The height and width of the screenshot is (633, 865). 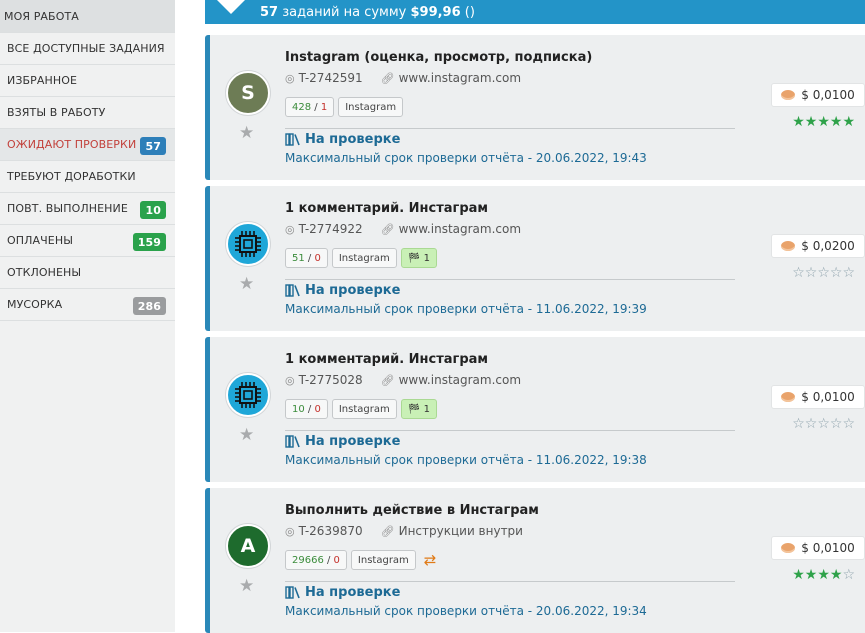 I want to click on sidebar-item-5: ТРЕБУЮТ ДОРАБОТКИ, so click(x=87, y=177).